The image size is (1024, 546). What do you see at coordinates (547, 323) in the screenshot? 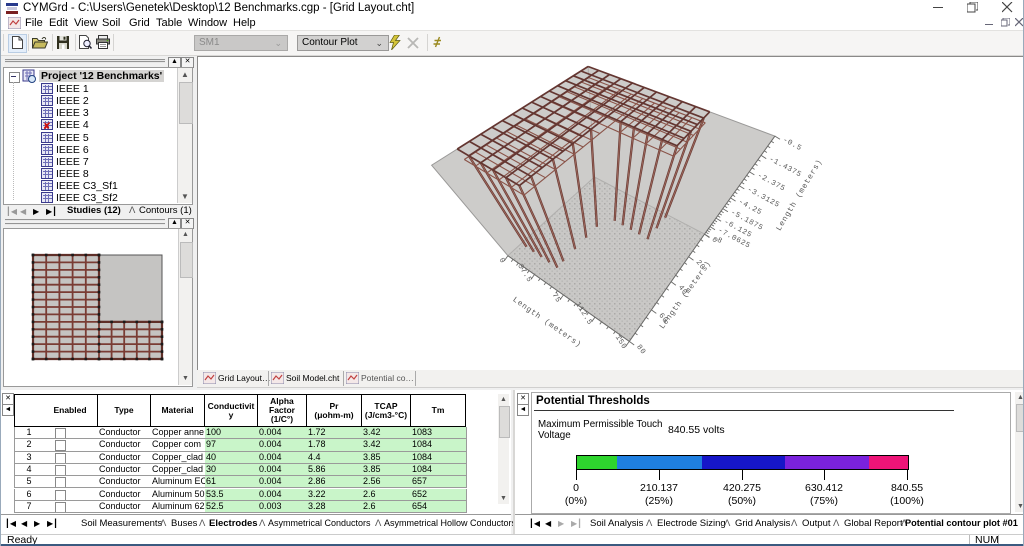
I see `svg-text: Length (meters)` at bounding box center [547, 323].